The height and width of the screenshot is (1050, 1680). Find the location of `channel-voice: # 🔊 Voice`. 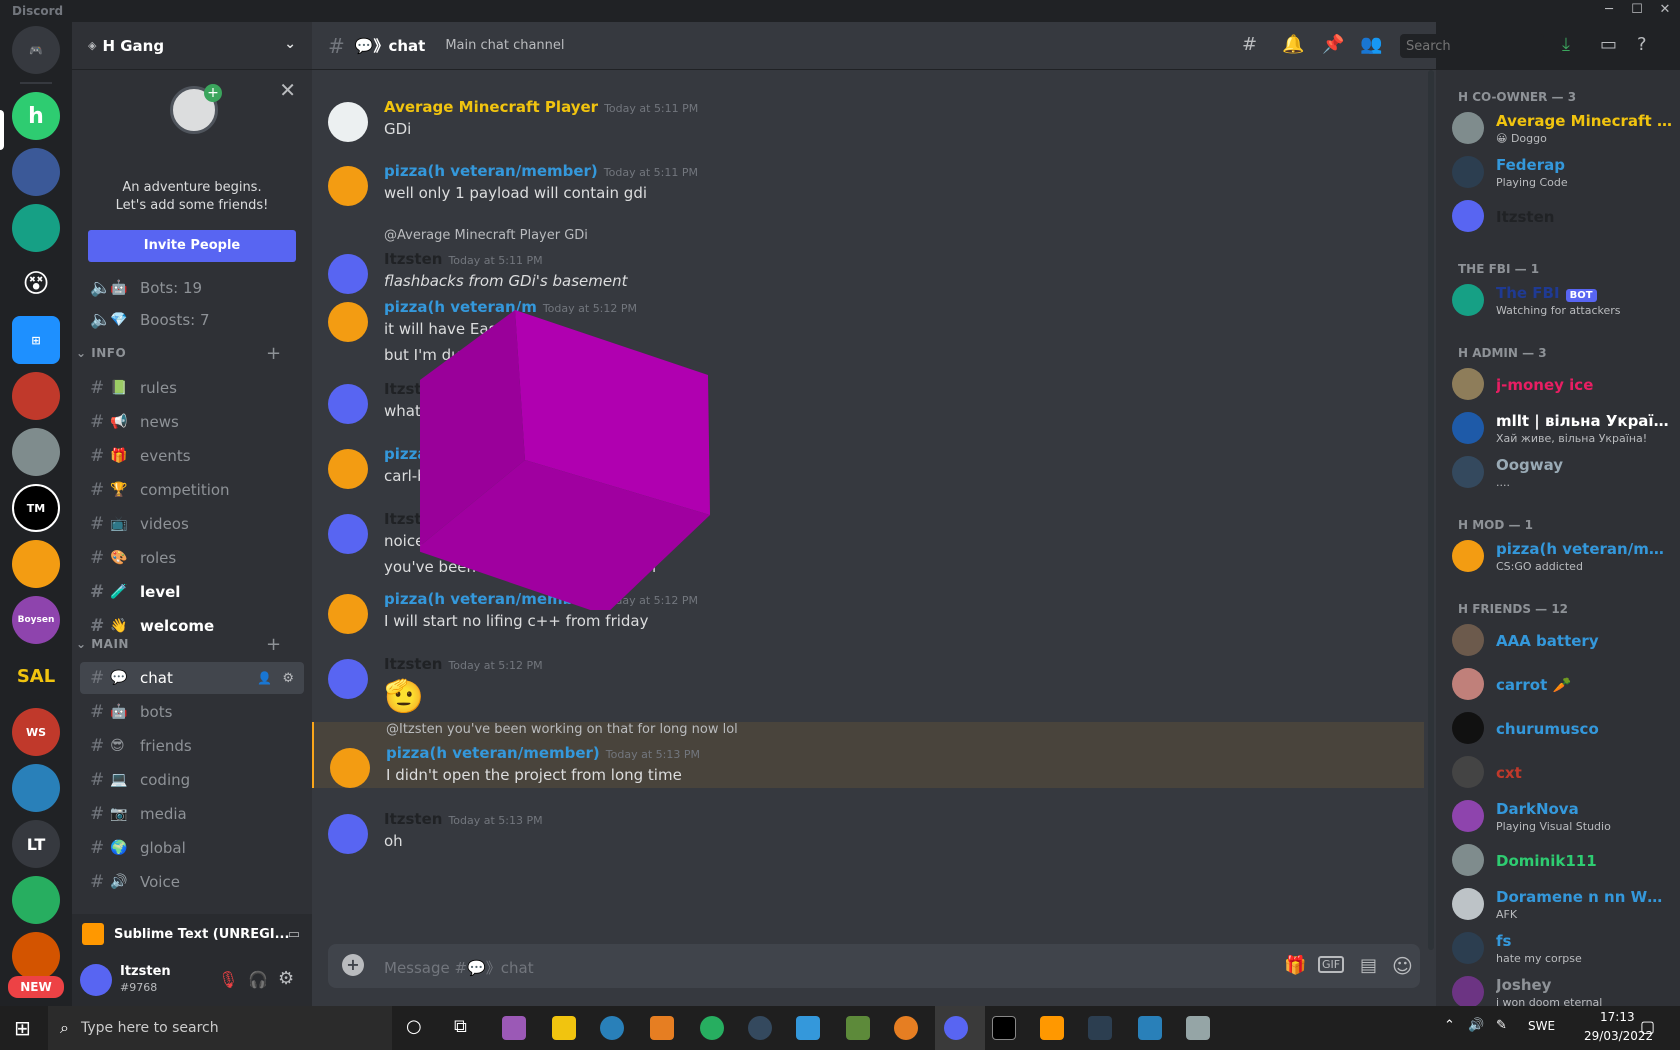

channel-voice: # 🔊 Voice is located at coordinates (192, 882).